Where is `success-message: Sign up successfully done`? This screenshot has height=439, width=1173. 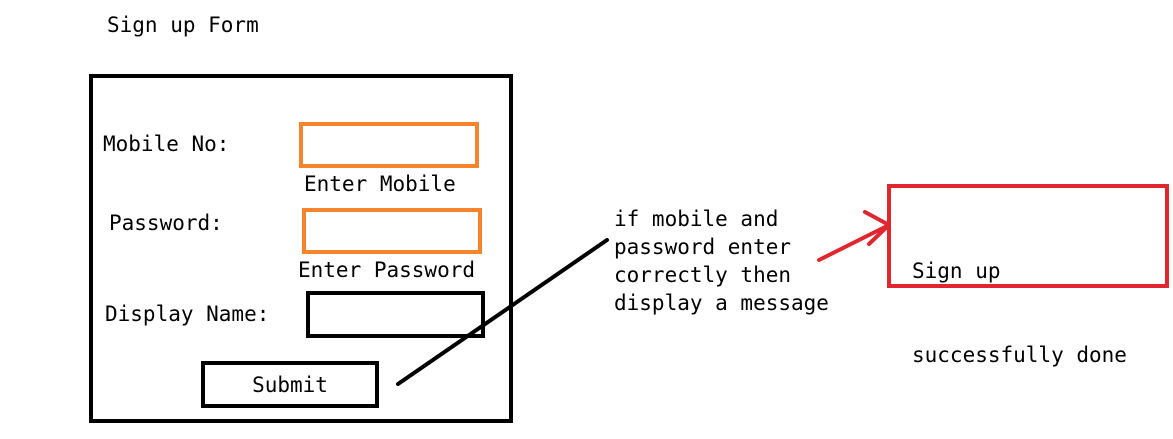
success-message: Sign up successfully done is located at coordinates (1019, 299).